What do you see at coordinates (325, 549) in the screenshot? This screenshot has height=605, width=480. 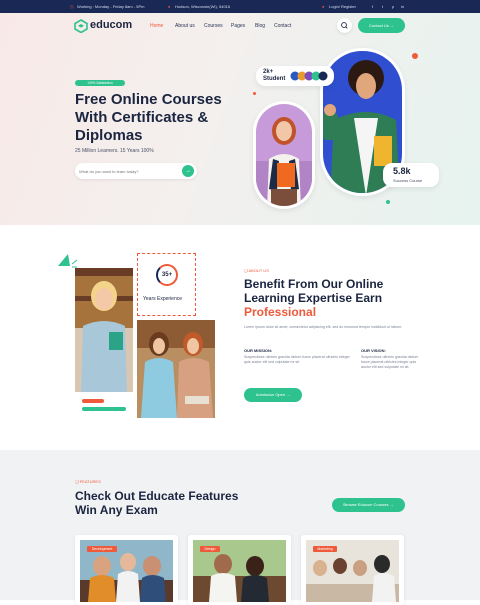 I see `course-category-badge: Marketing` at bounding box center [325, 549].